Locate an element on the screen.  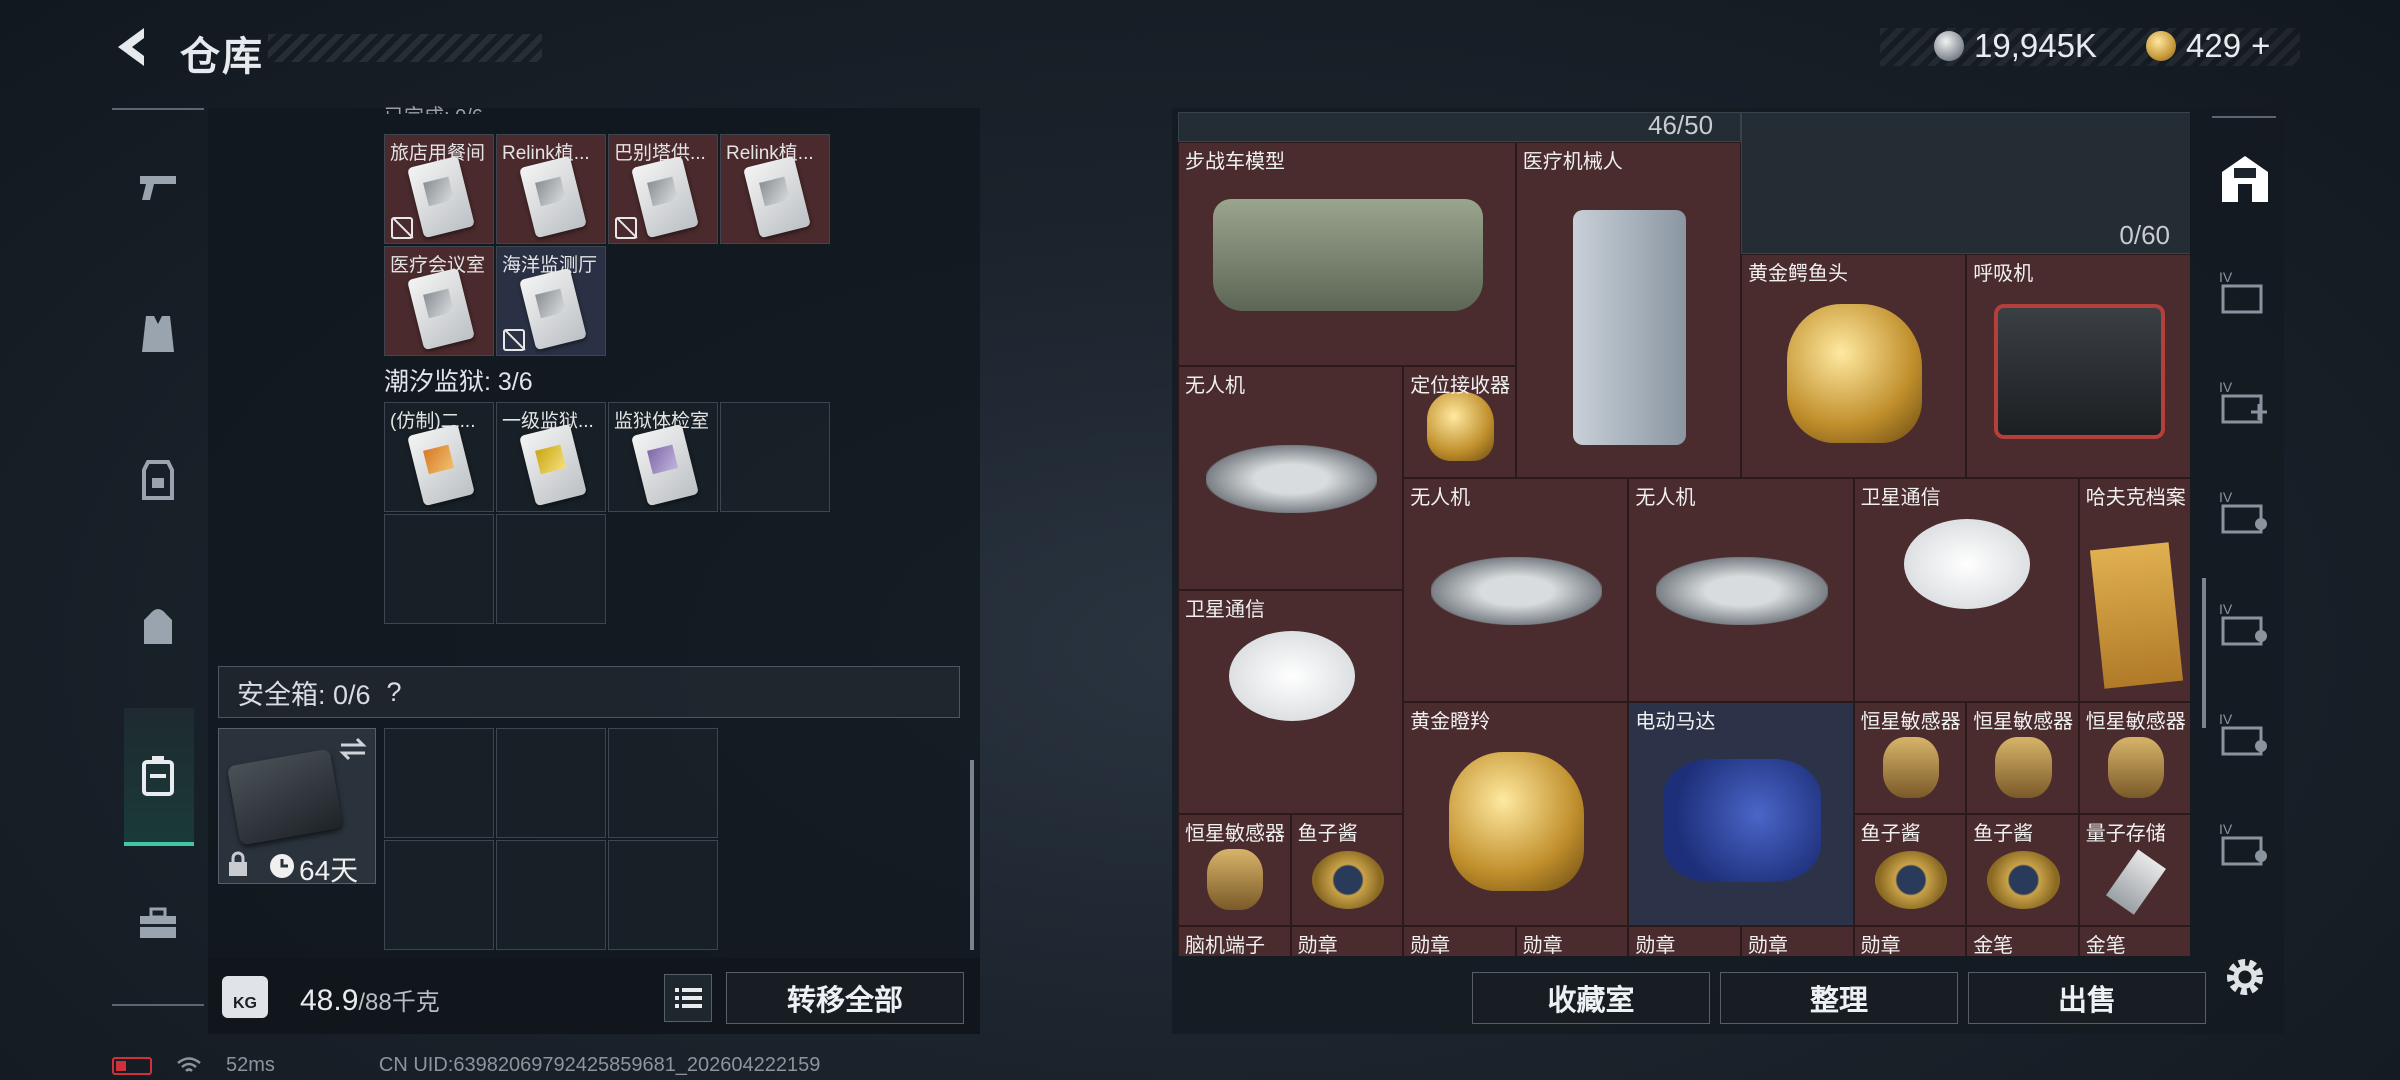
gold-artifact-icon is located at coordinates (1517, 822).